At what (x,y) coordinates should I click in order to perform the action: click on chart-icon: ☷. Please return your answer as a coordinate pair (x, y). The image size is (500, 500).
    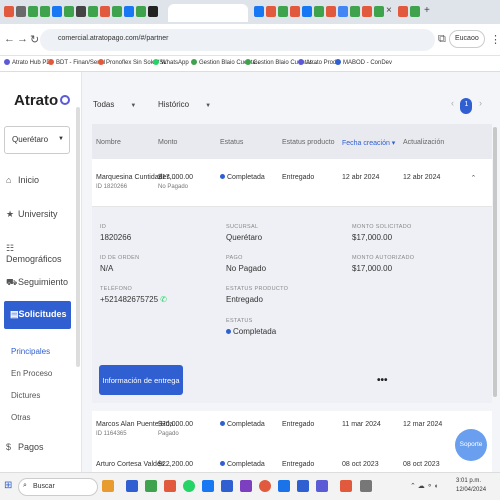
    Looking at the image, I should click on (10, 248).